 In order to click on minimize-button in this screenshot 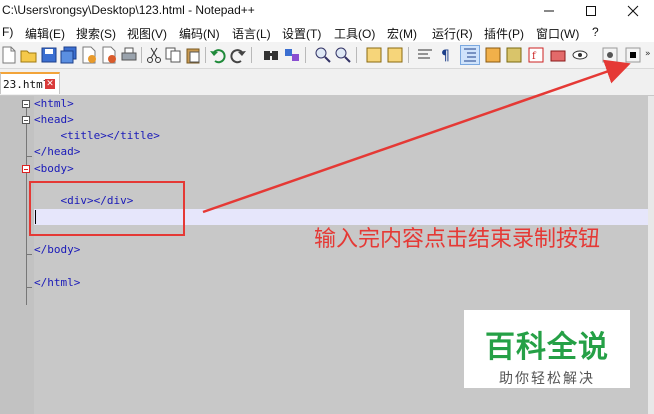, I will do `click(549, 11)`.